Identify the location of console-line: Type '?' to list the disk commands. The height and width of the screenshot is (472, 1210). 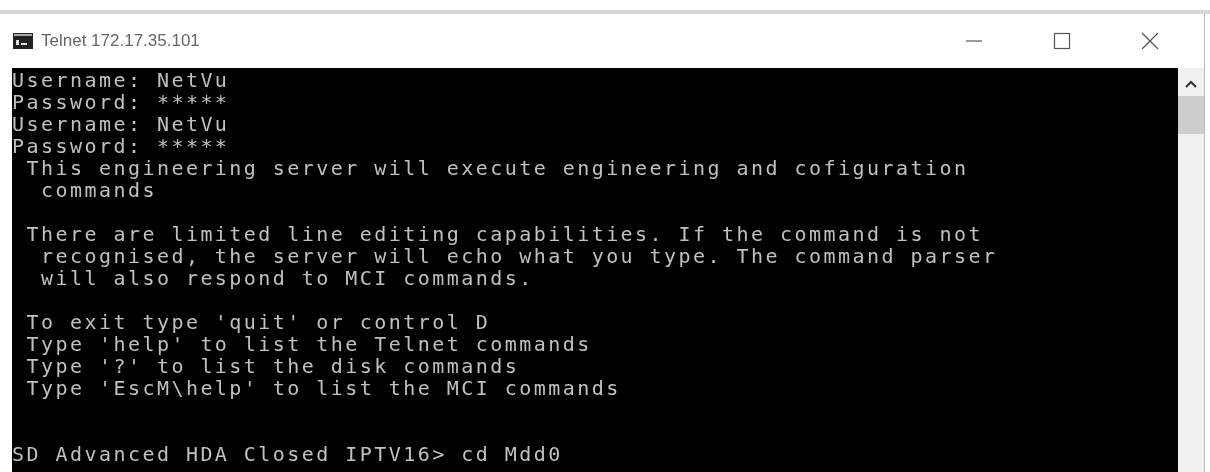
(273, 366).